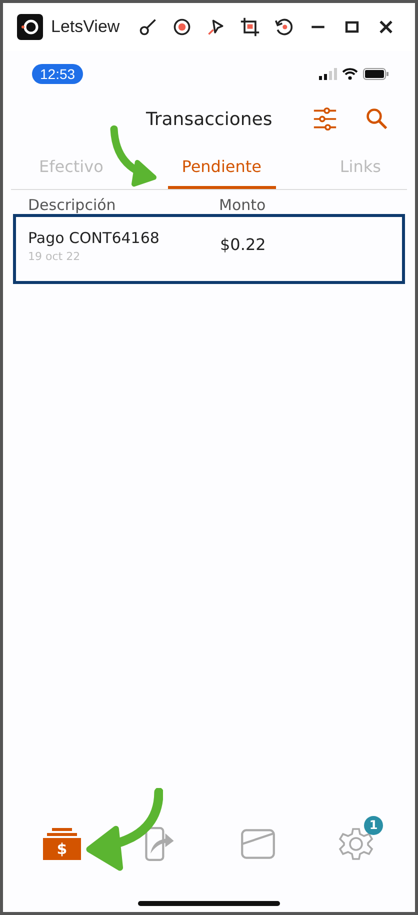 This screenshot has height=915, width=418. What do you see at coordinates (377, 119) in the screenshot?
I see `search-icon` at bounding box center [377, 119].